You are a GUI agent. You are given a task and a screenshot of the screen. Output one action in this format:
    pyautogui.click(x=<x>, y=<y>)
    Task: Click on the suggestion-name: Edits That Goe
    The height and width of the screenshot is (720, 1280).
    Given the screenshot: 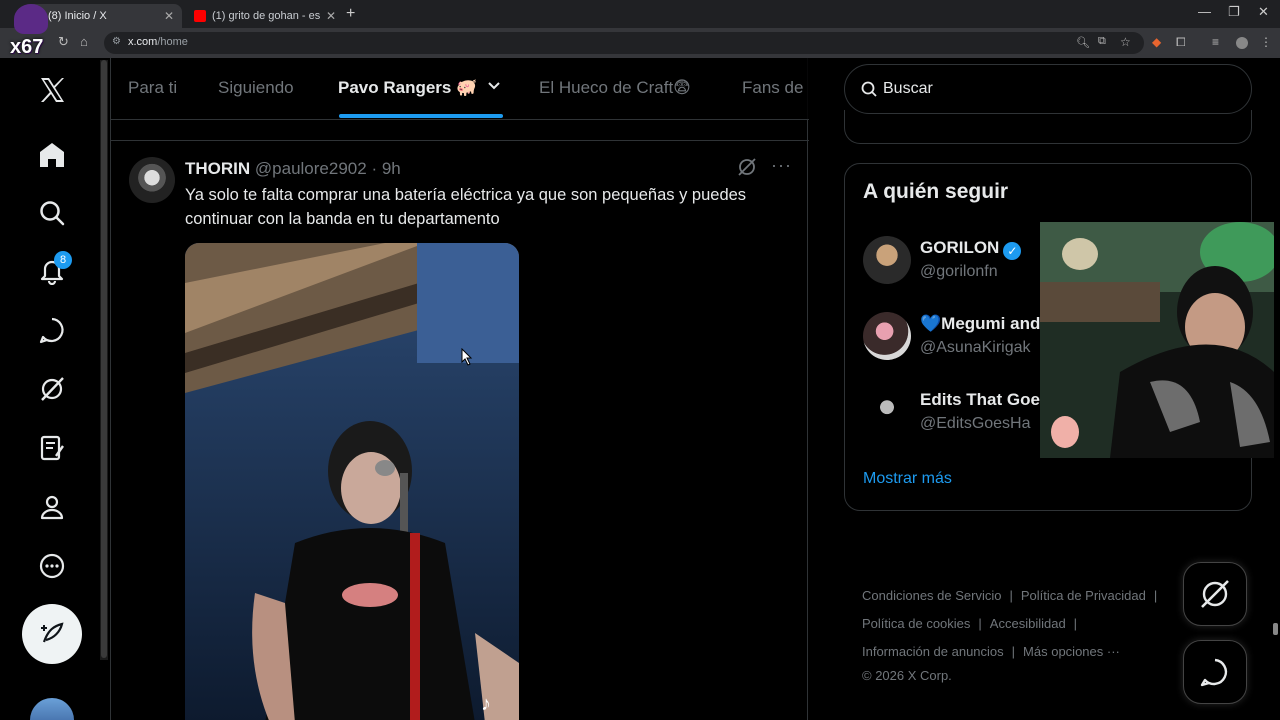 What is the action you would take?
    pyautogui.click(x=980, y=400)
    